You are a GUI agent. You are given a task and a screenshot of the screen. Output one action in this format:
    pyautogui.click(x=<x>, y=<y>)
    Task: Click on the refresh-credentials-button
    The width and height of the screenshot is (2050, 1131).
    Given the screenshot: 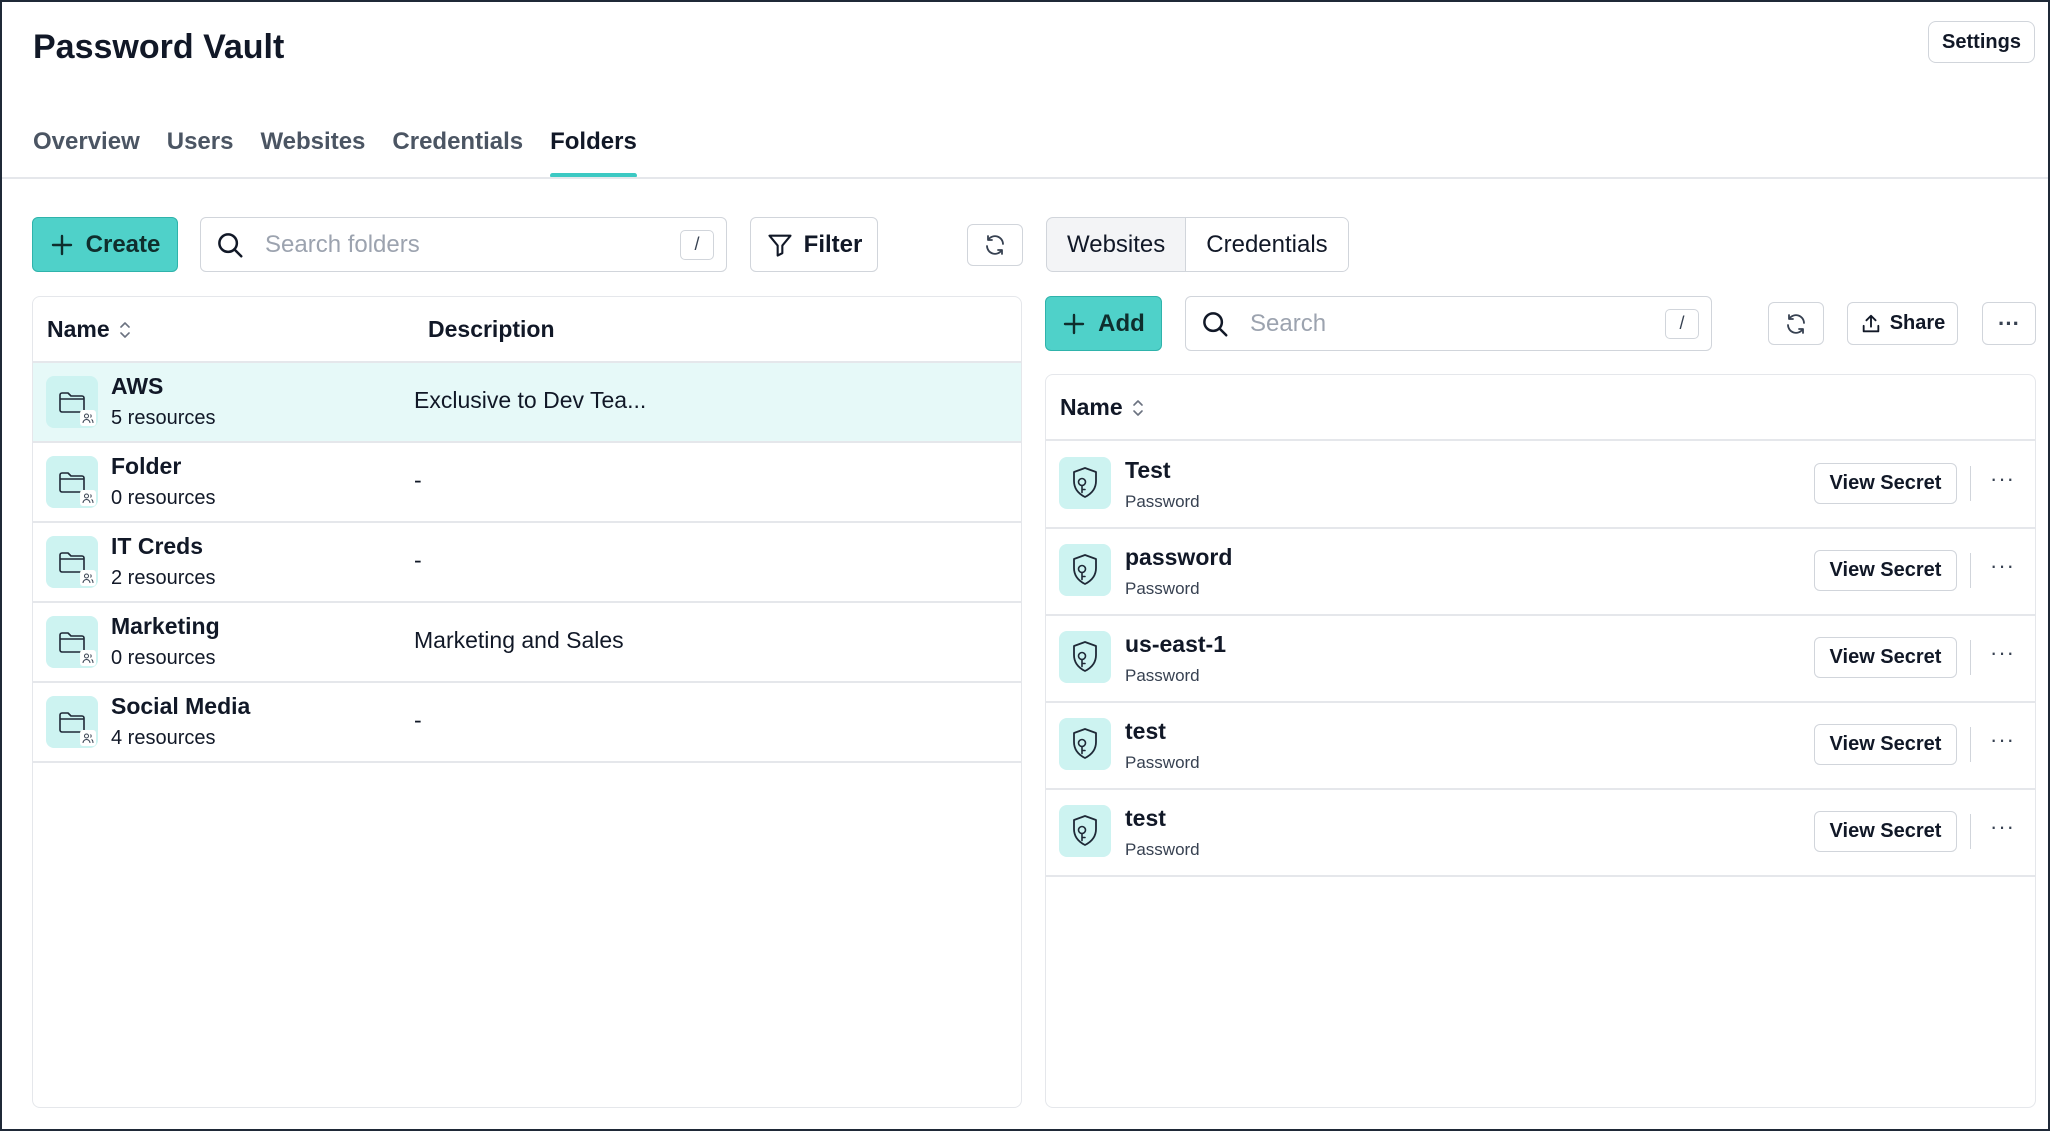 What is the action you would take?
    pyautogui.click(x=1796, y=323)
    